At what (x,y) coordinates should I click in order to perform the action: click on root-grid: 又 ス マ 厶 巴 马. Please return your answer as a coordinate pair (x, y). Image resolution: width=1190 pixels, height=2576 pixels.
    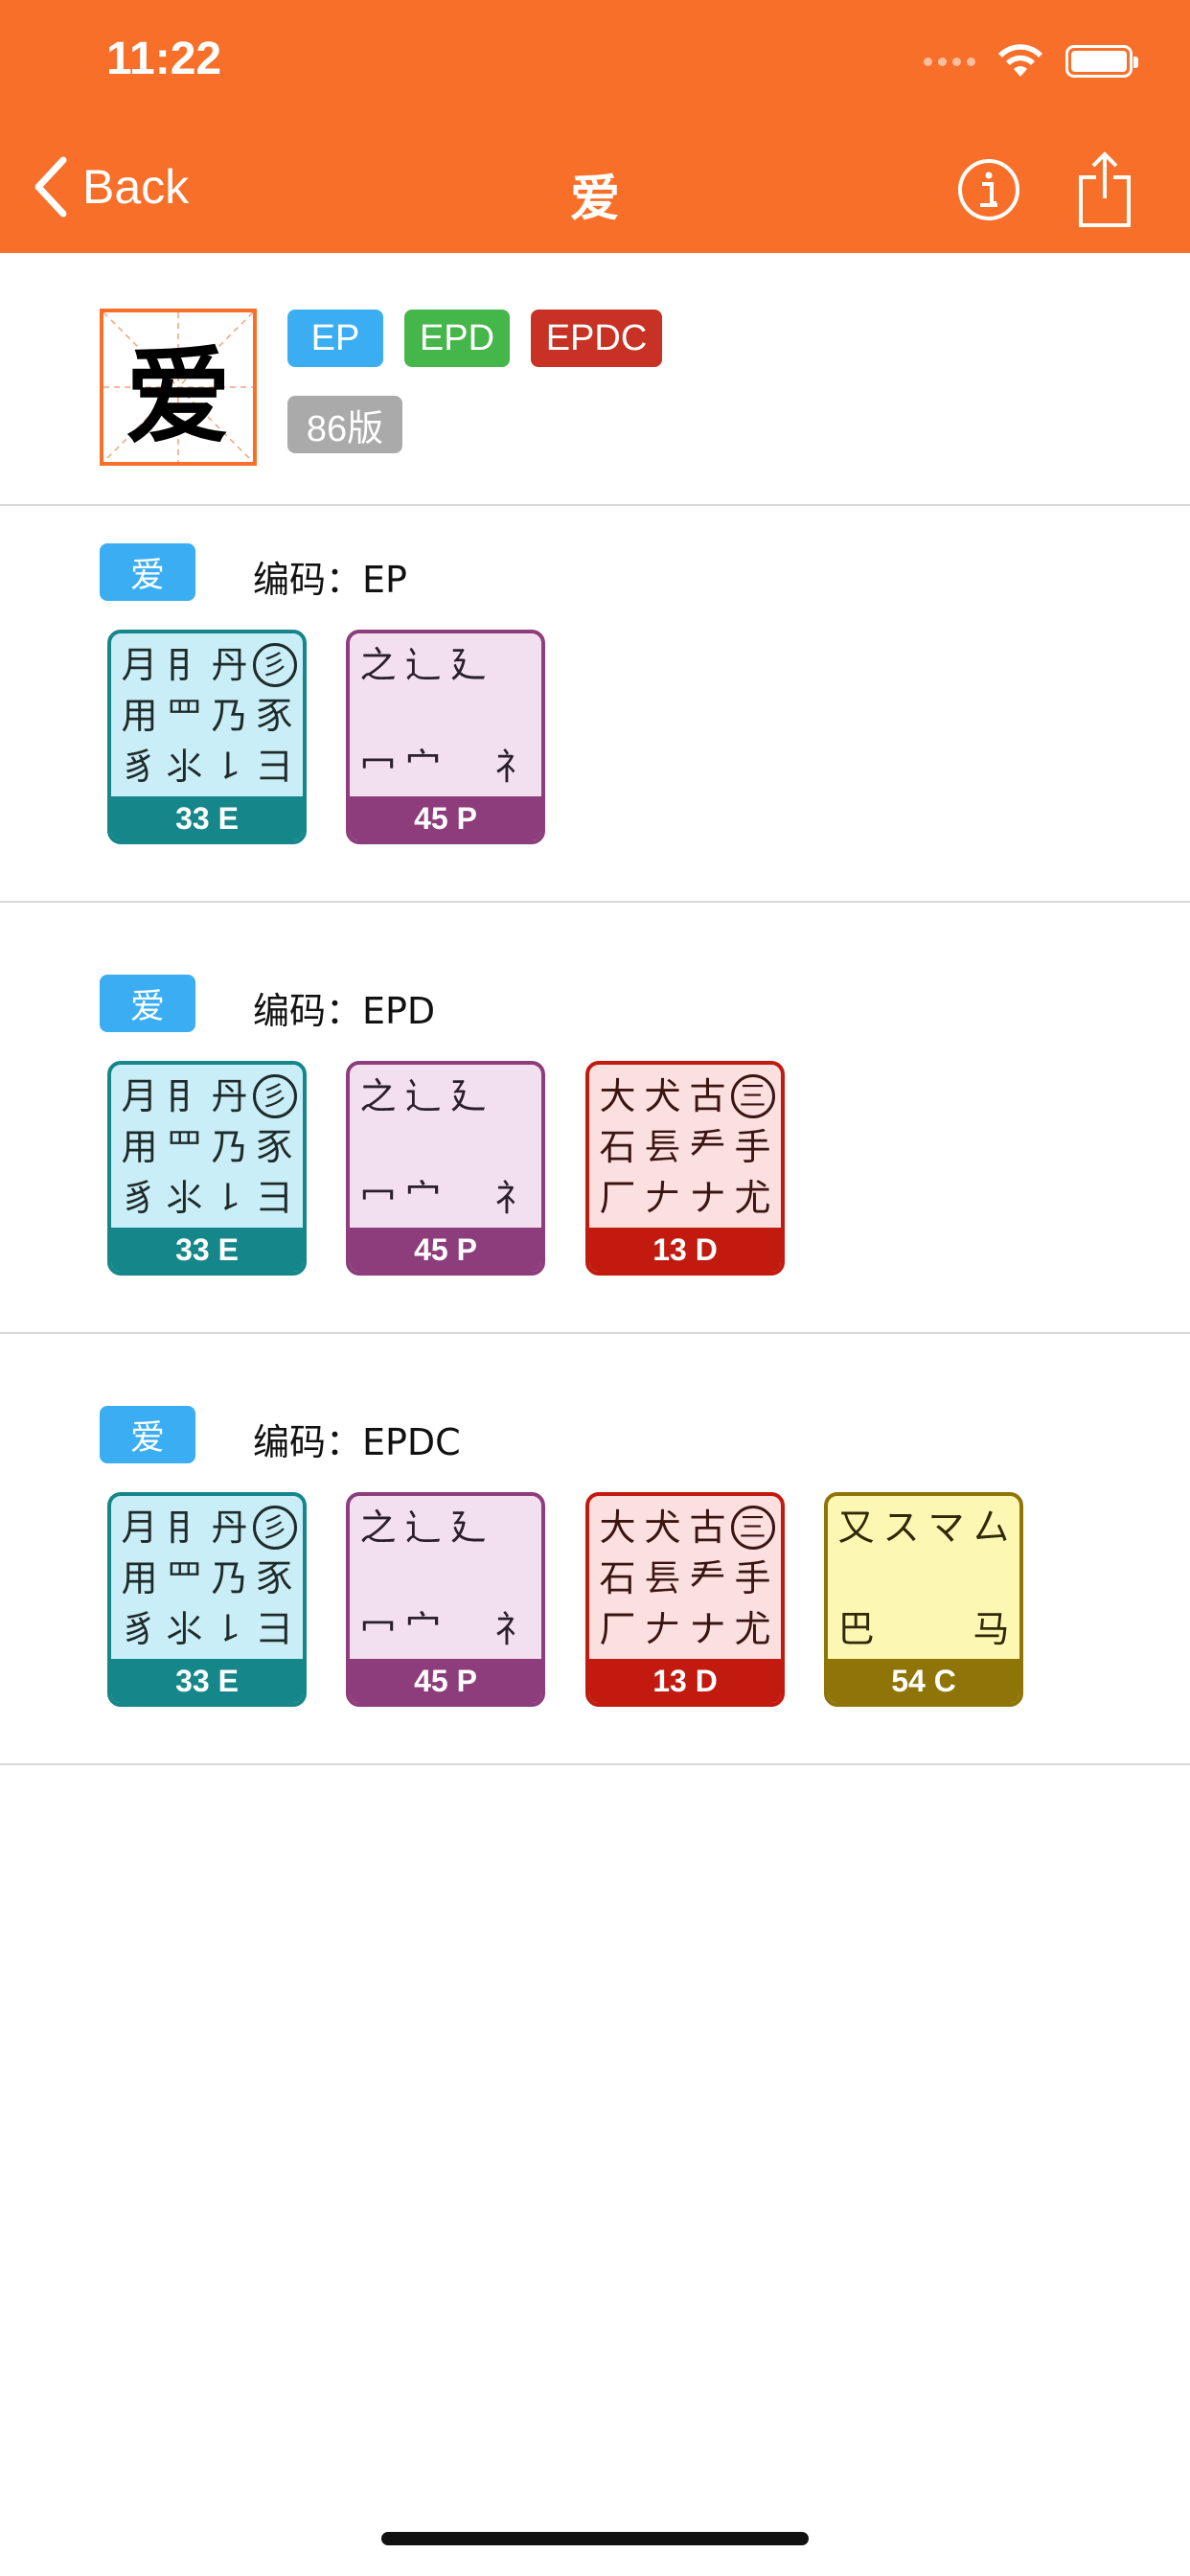
    Looking at the image, I should click on (924, 1578).